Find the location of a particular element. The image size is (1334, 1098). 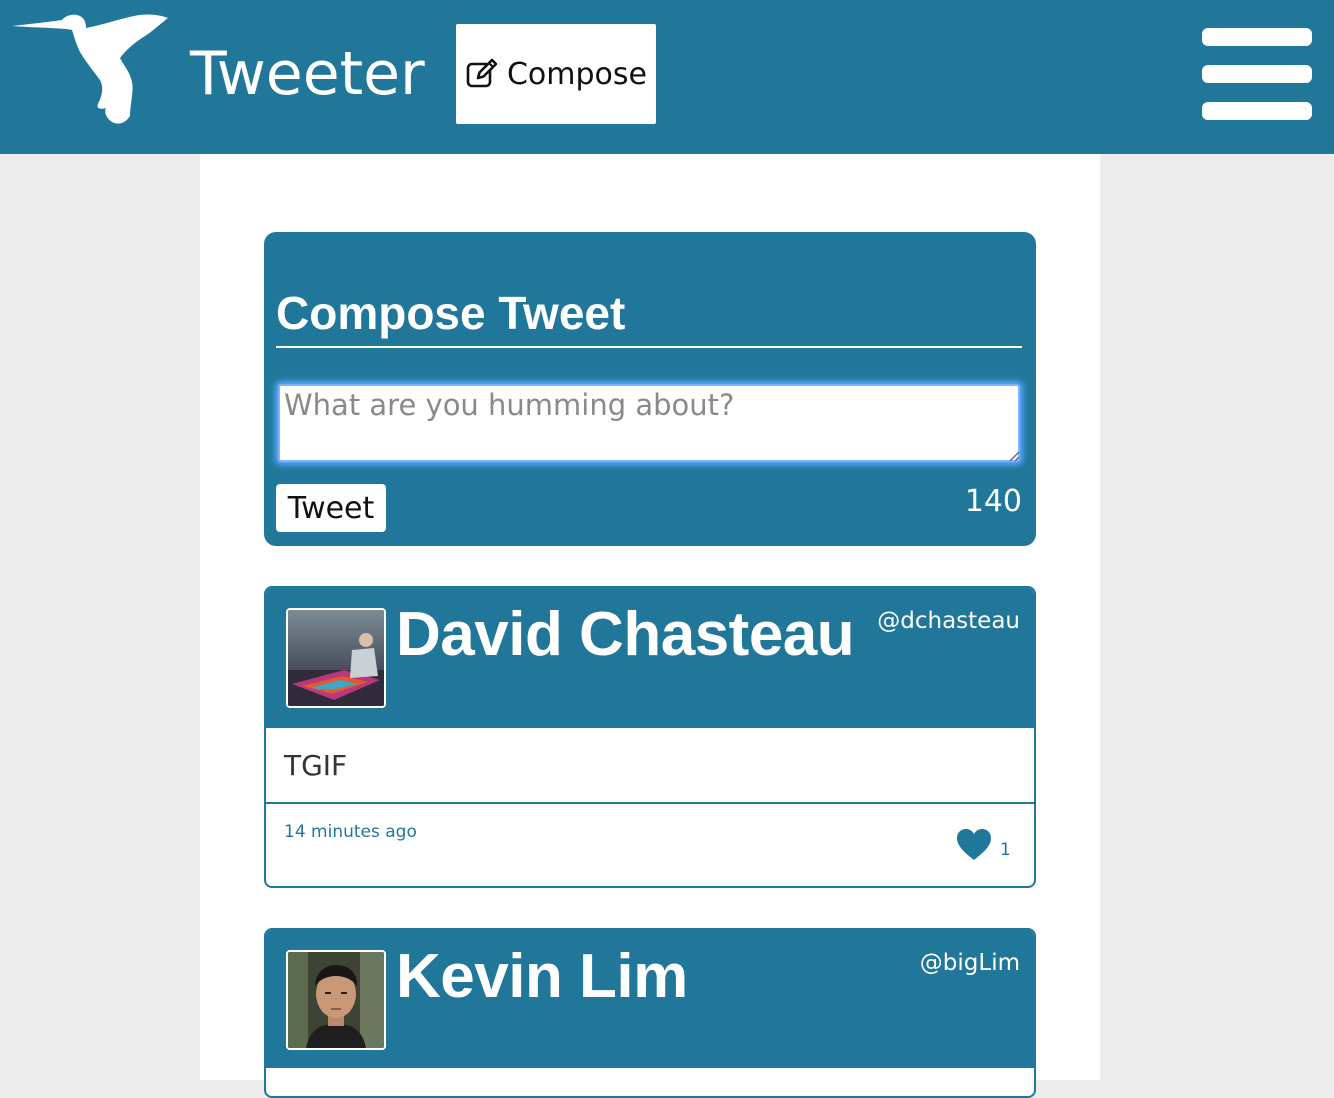

compose-title: Compose Tweet is located at coordinates (649, 315).